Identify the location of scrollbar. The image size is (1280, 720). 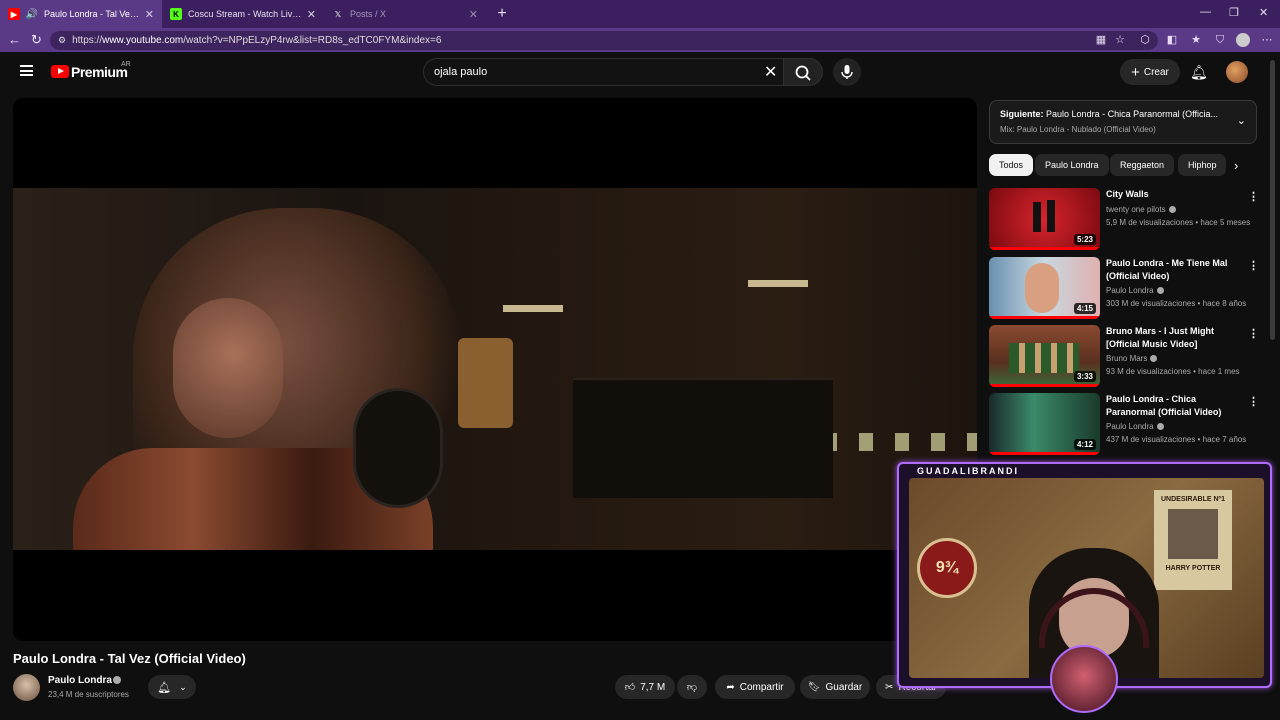
(1272, 200).